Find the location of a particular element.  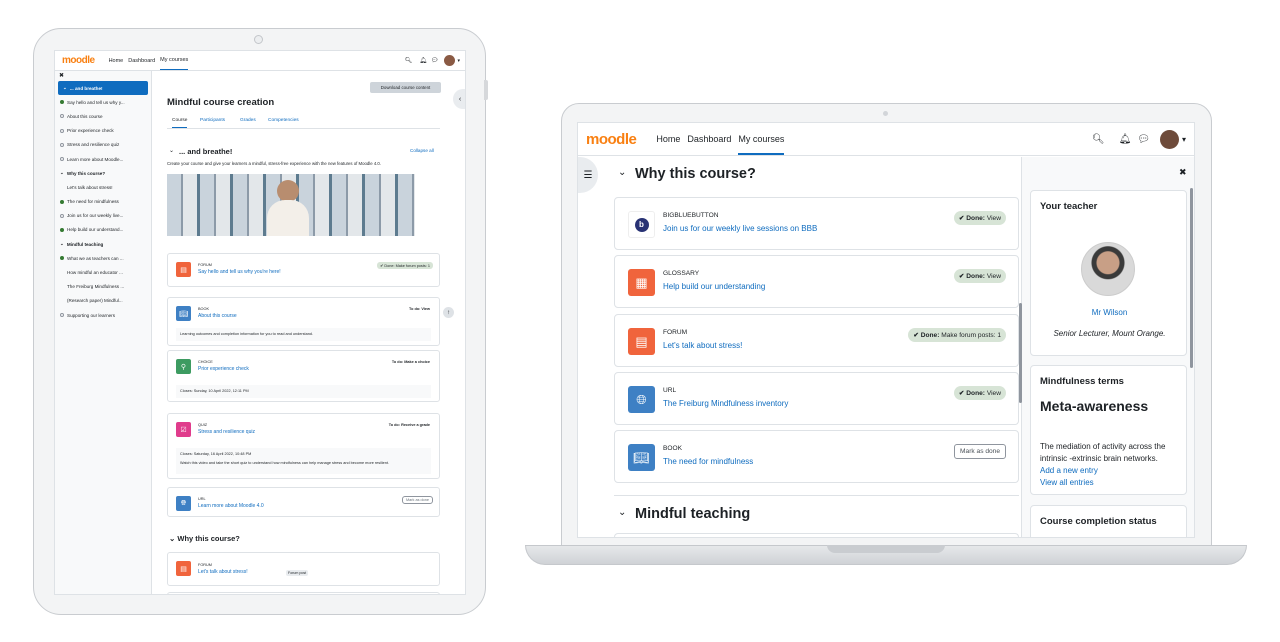

activity-type: URL is located at coordinates (670, 390).